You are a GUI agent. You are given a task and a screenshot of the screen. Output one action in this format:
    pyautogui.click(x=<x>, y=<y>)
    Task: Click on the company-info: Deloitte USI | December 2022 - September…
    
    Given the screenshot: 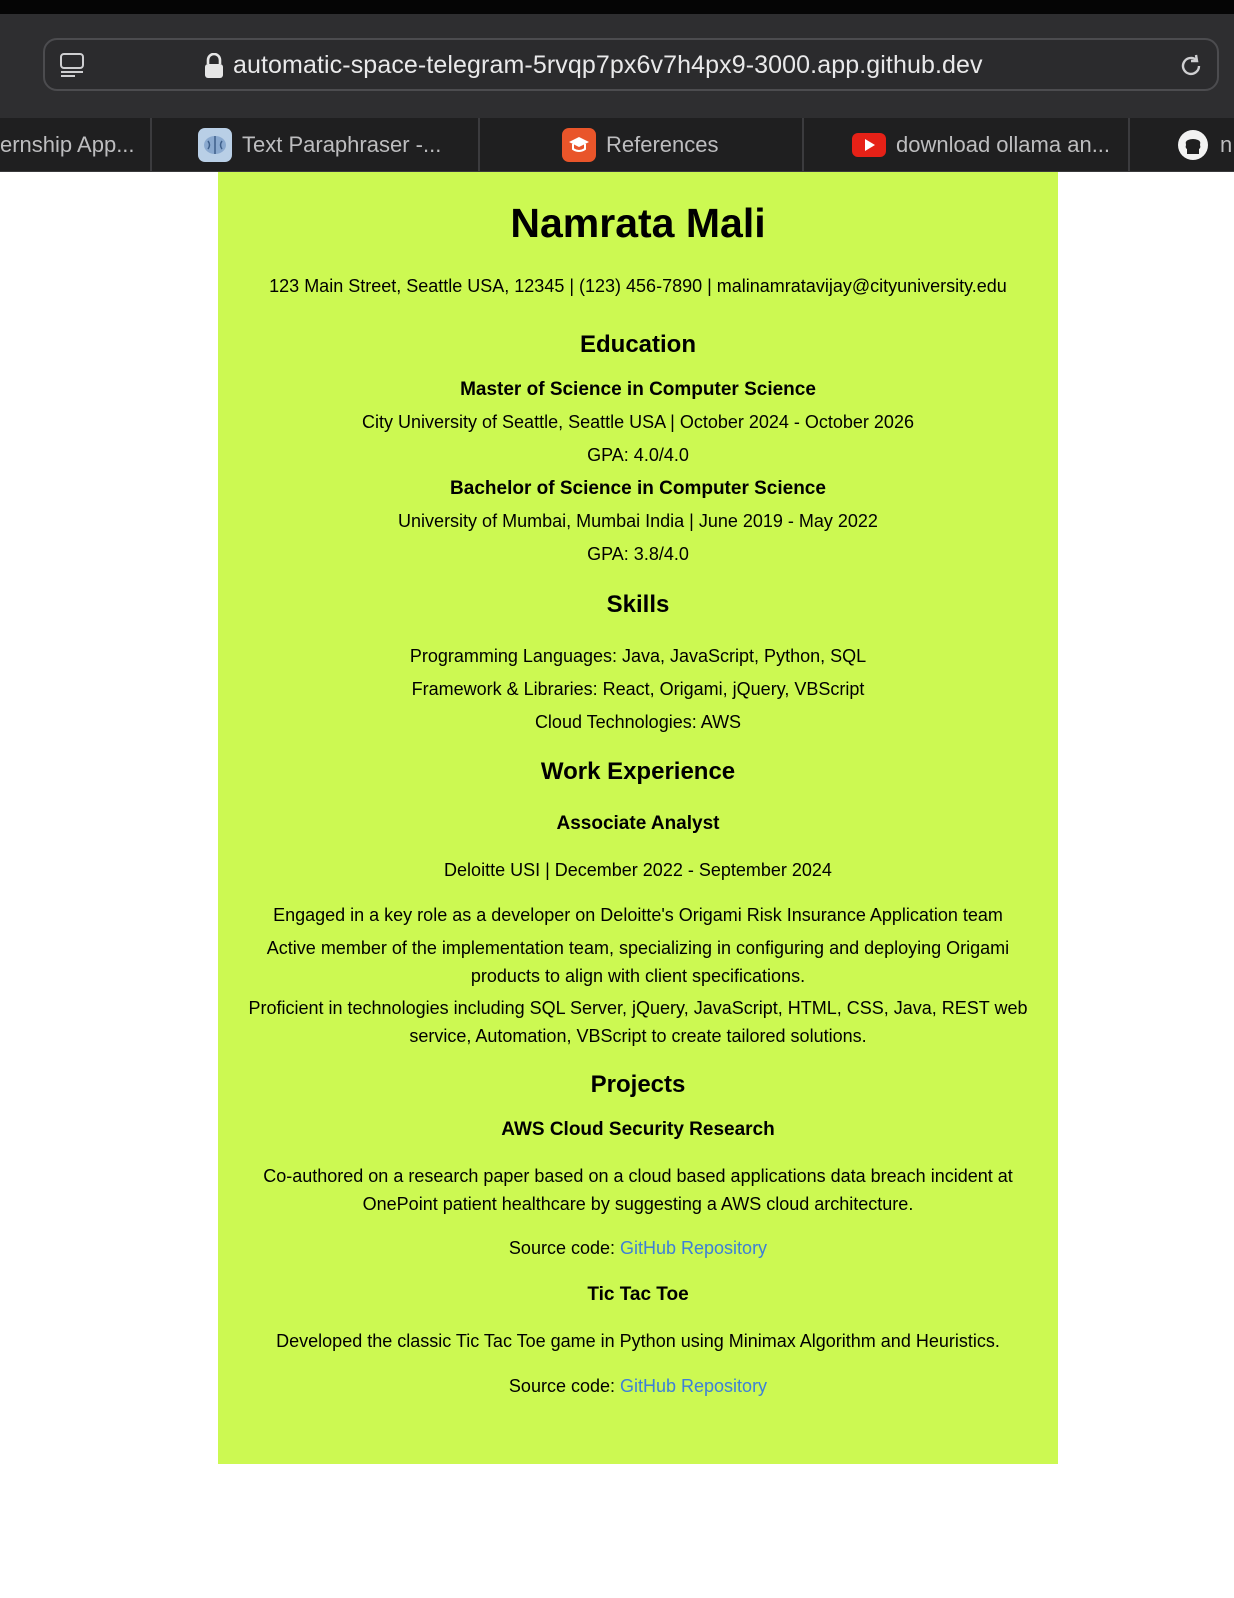 What is the action you would take?
    pyautogui.click(x=638, y=870)
    